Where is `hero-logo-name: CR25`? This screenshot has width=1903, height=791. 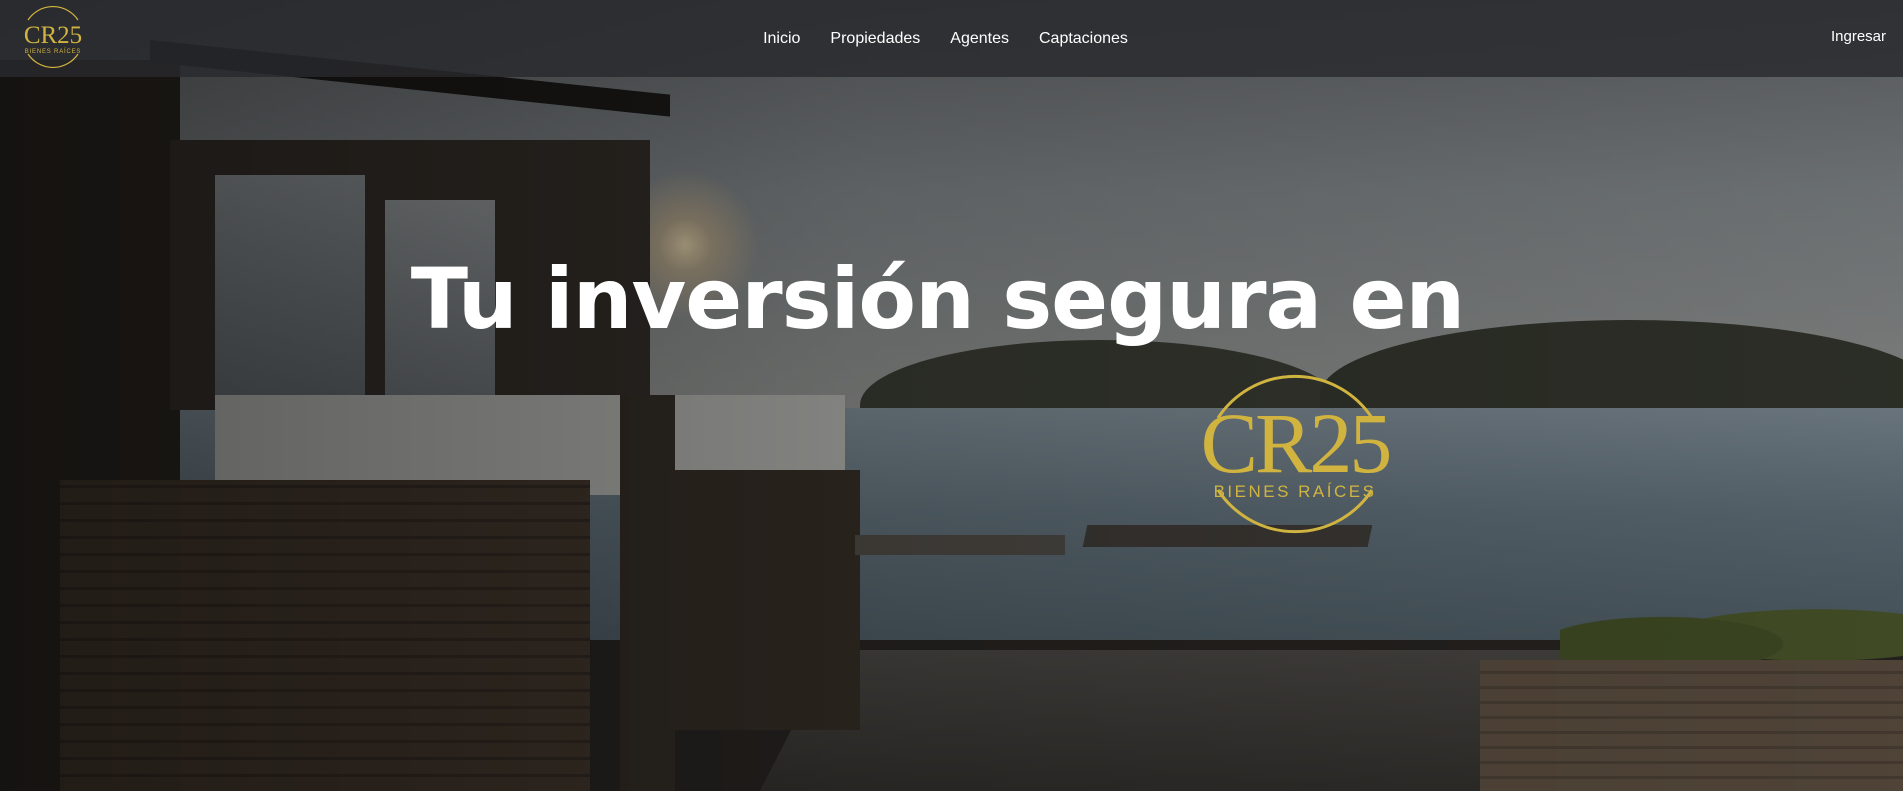 hero-logo-name: CR25 is located at coordinates (1295, 443).